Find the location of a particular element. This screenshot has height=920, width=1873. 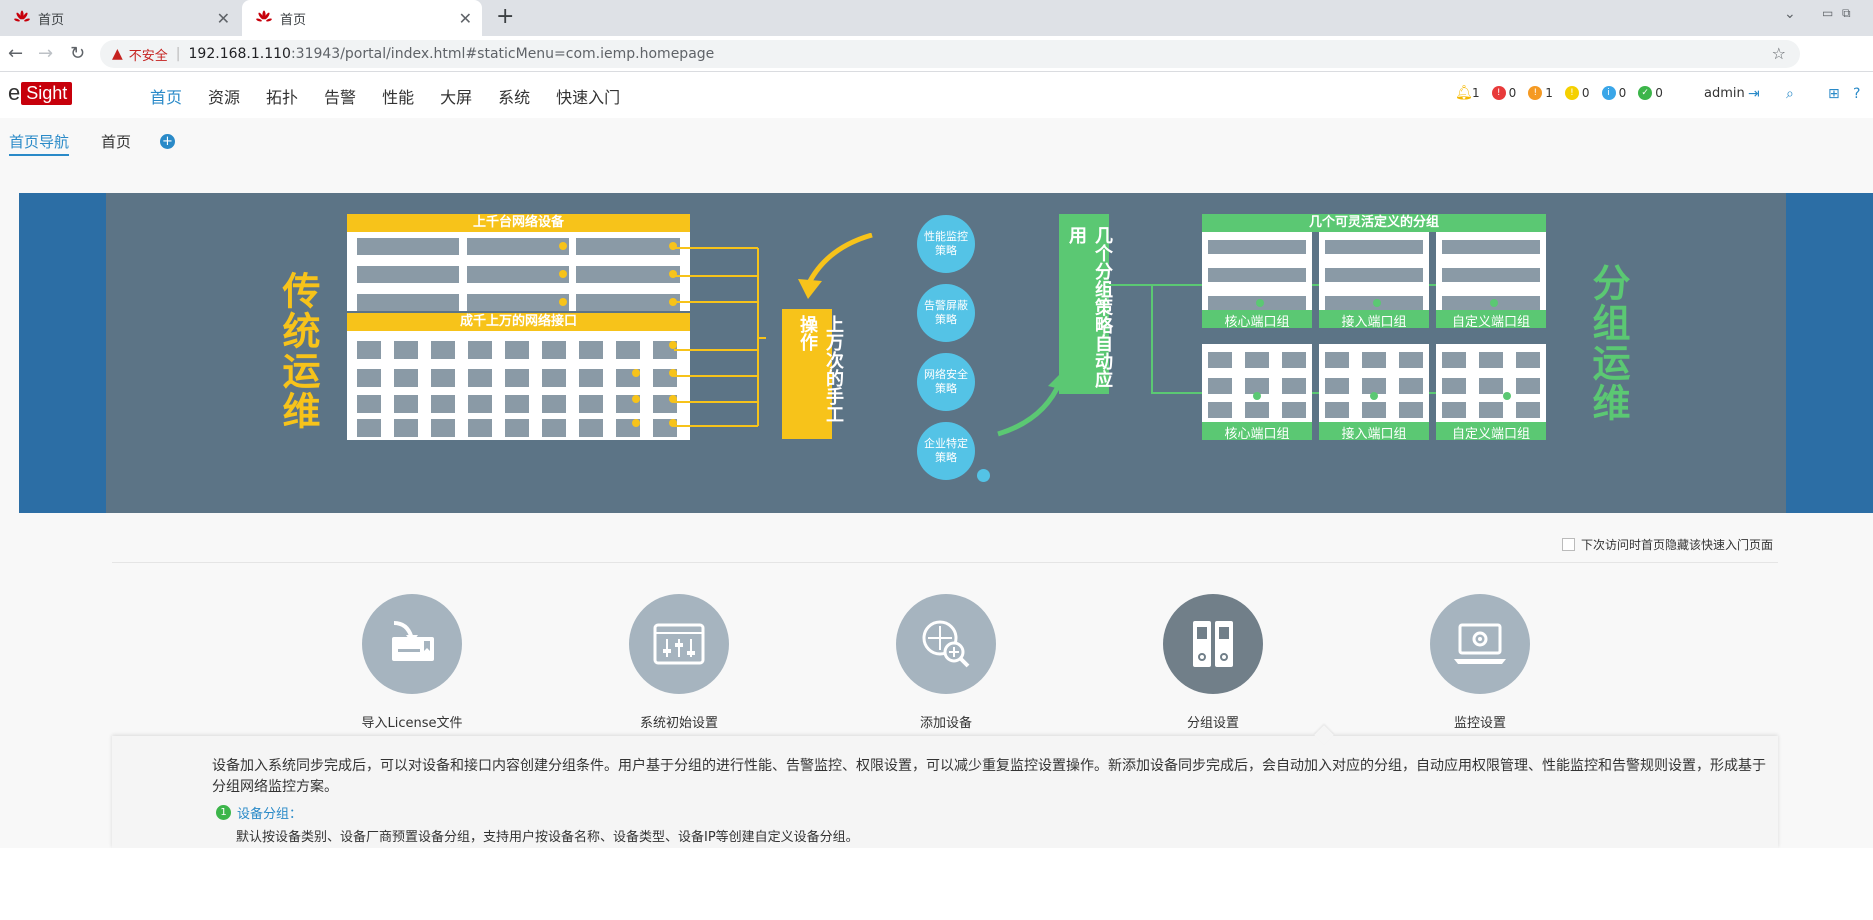

cleared-check-icon: ✓ is located at coordinates (1645, 93).